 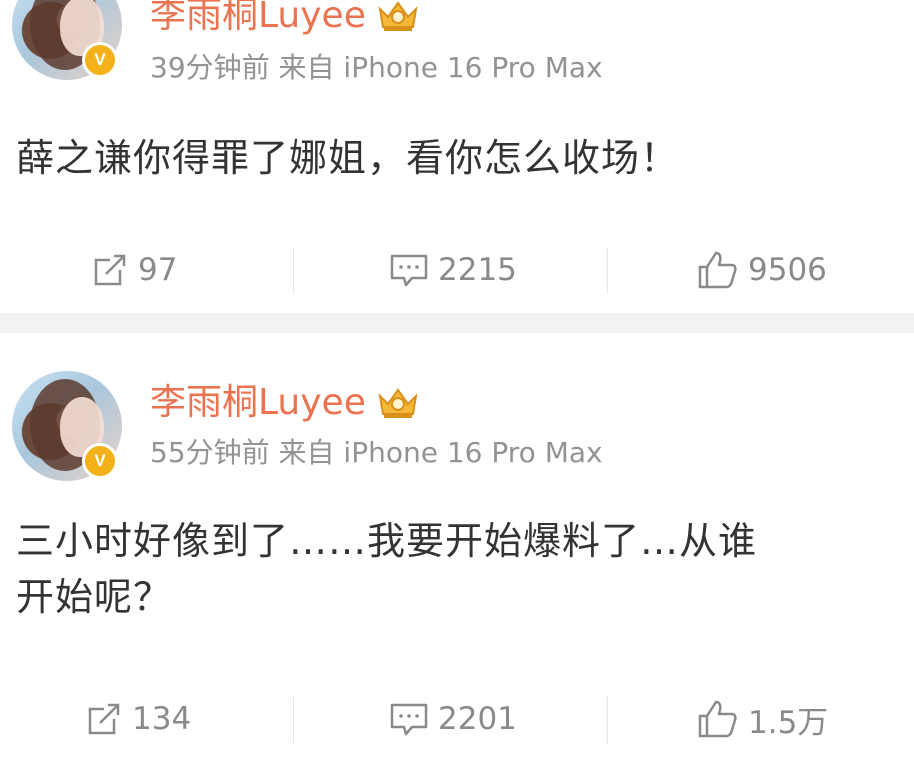 I want to click on content-line: 开始呢？, so click(x=94, y=597).